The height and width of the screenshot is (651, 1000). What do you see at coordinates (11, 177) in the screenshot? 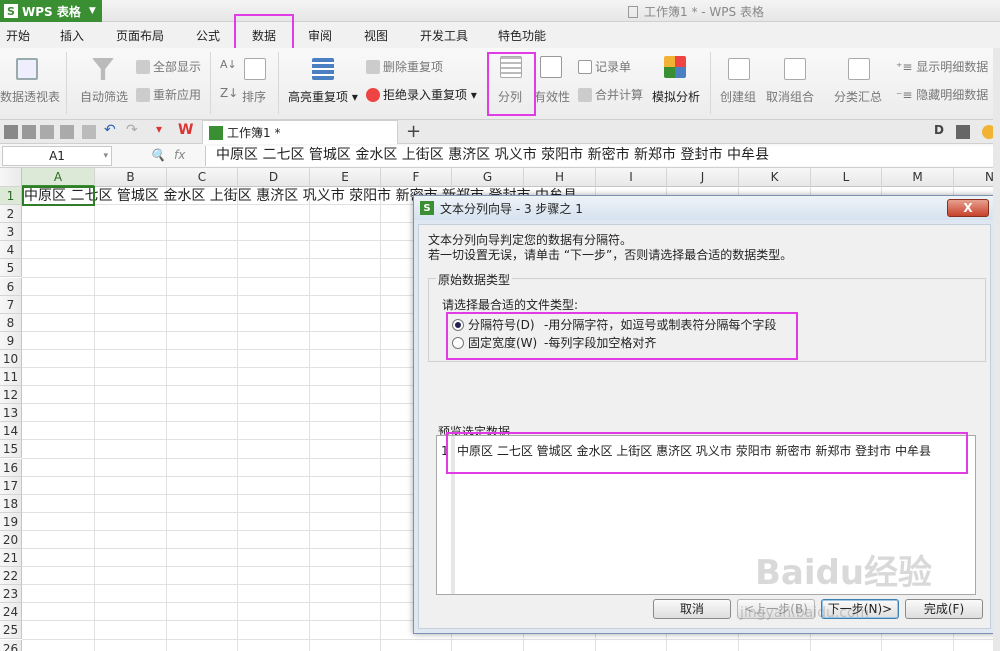
I see `select-all-corner` at bounding box center [11, 177].